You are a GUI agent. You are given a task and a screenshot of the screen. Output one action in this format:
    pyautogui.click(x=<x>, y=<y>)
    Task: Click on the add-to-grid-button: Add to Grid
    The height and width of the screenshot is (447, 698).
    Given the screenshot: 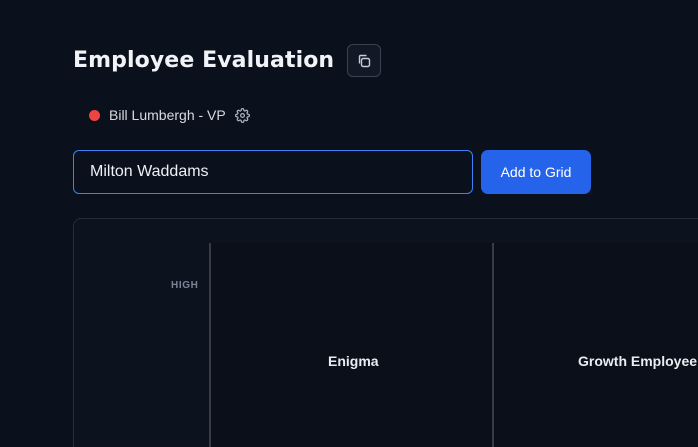 What is the action you would take?
    pyautogui.click(x=536, y=172)
    